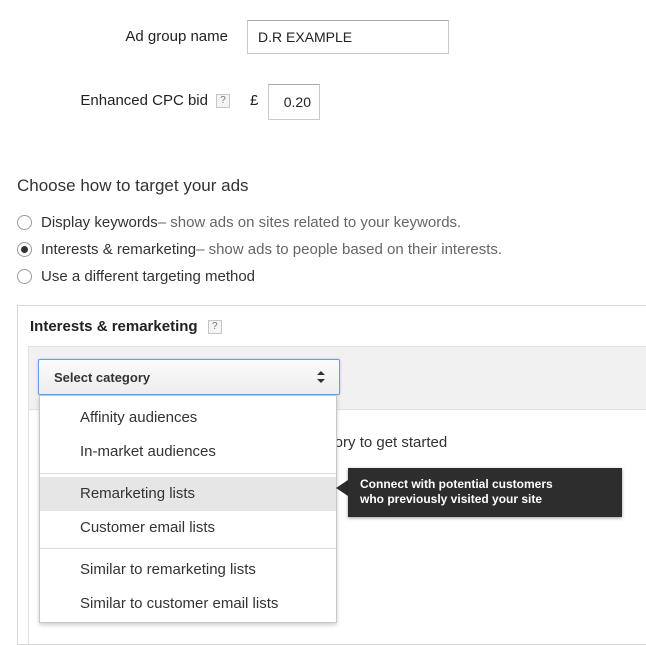  Describe the element at coordinates (114, 326) in the screenshot. I see `panel-title: Interests & remarketing` at that location.